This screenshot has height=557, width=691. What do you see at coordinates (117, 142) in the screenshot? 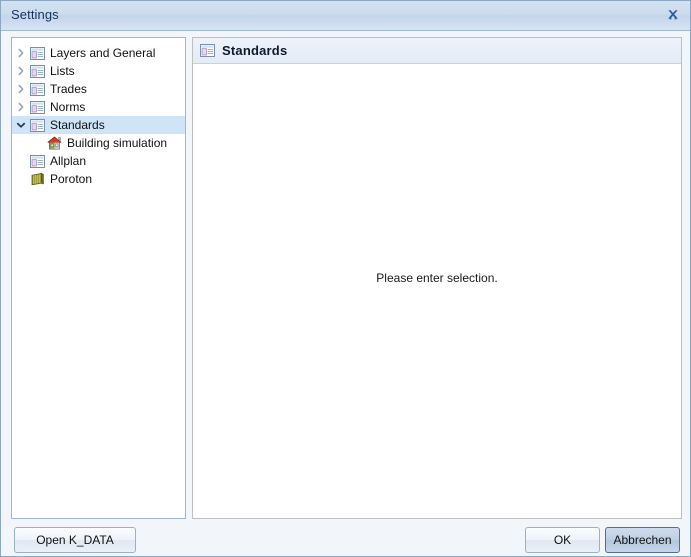
I see `tree-item-label: Building simulation` at bounding box center [117, 142].